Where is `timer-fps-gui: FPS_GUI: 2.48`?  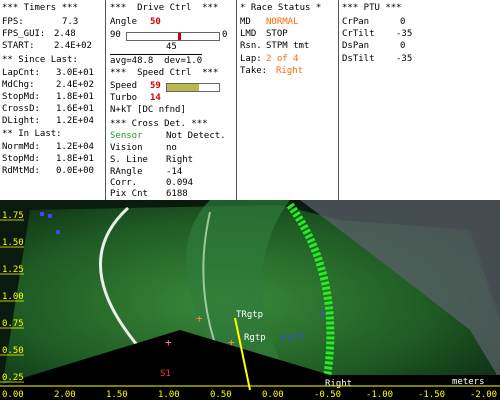 timer-fps-gui: FPS_GUI: 2.48 is located at coordinates (39, 34).